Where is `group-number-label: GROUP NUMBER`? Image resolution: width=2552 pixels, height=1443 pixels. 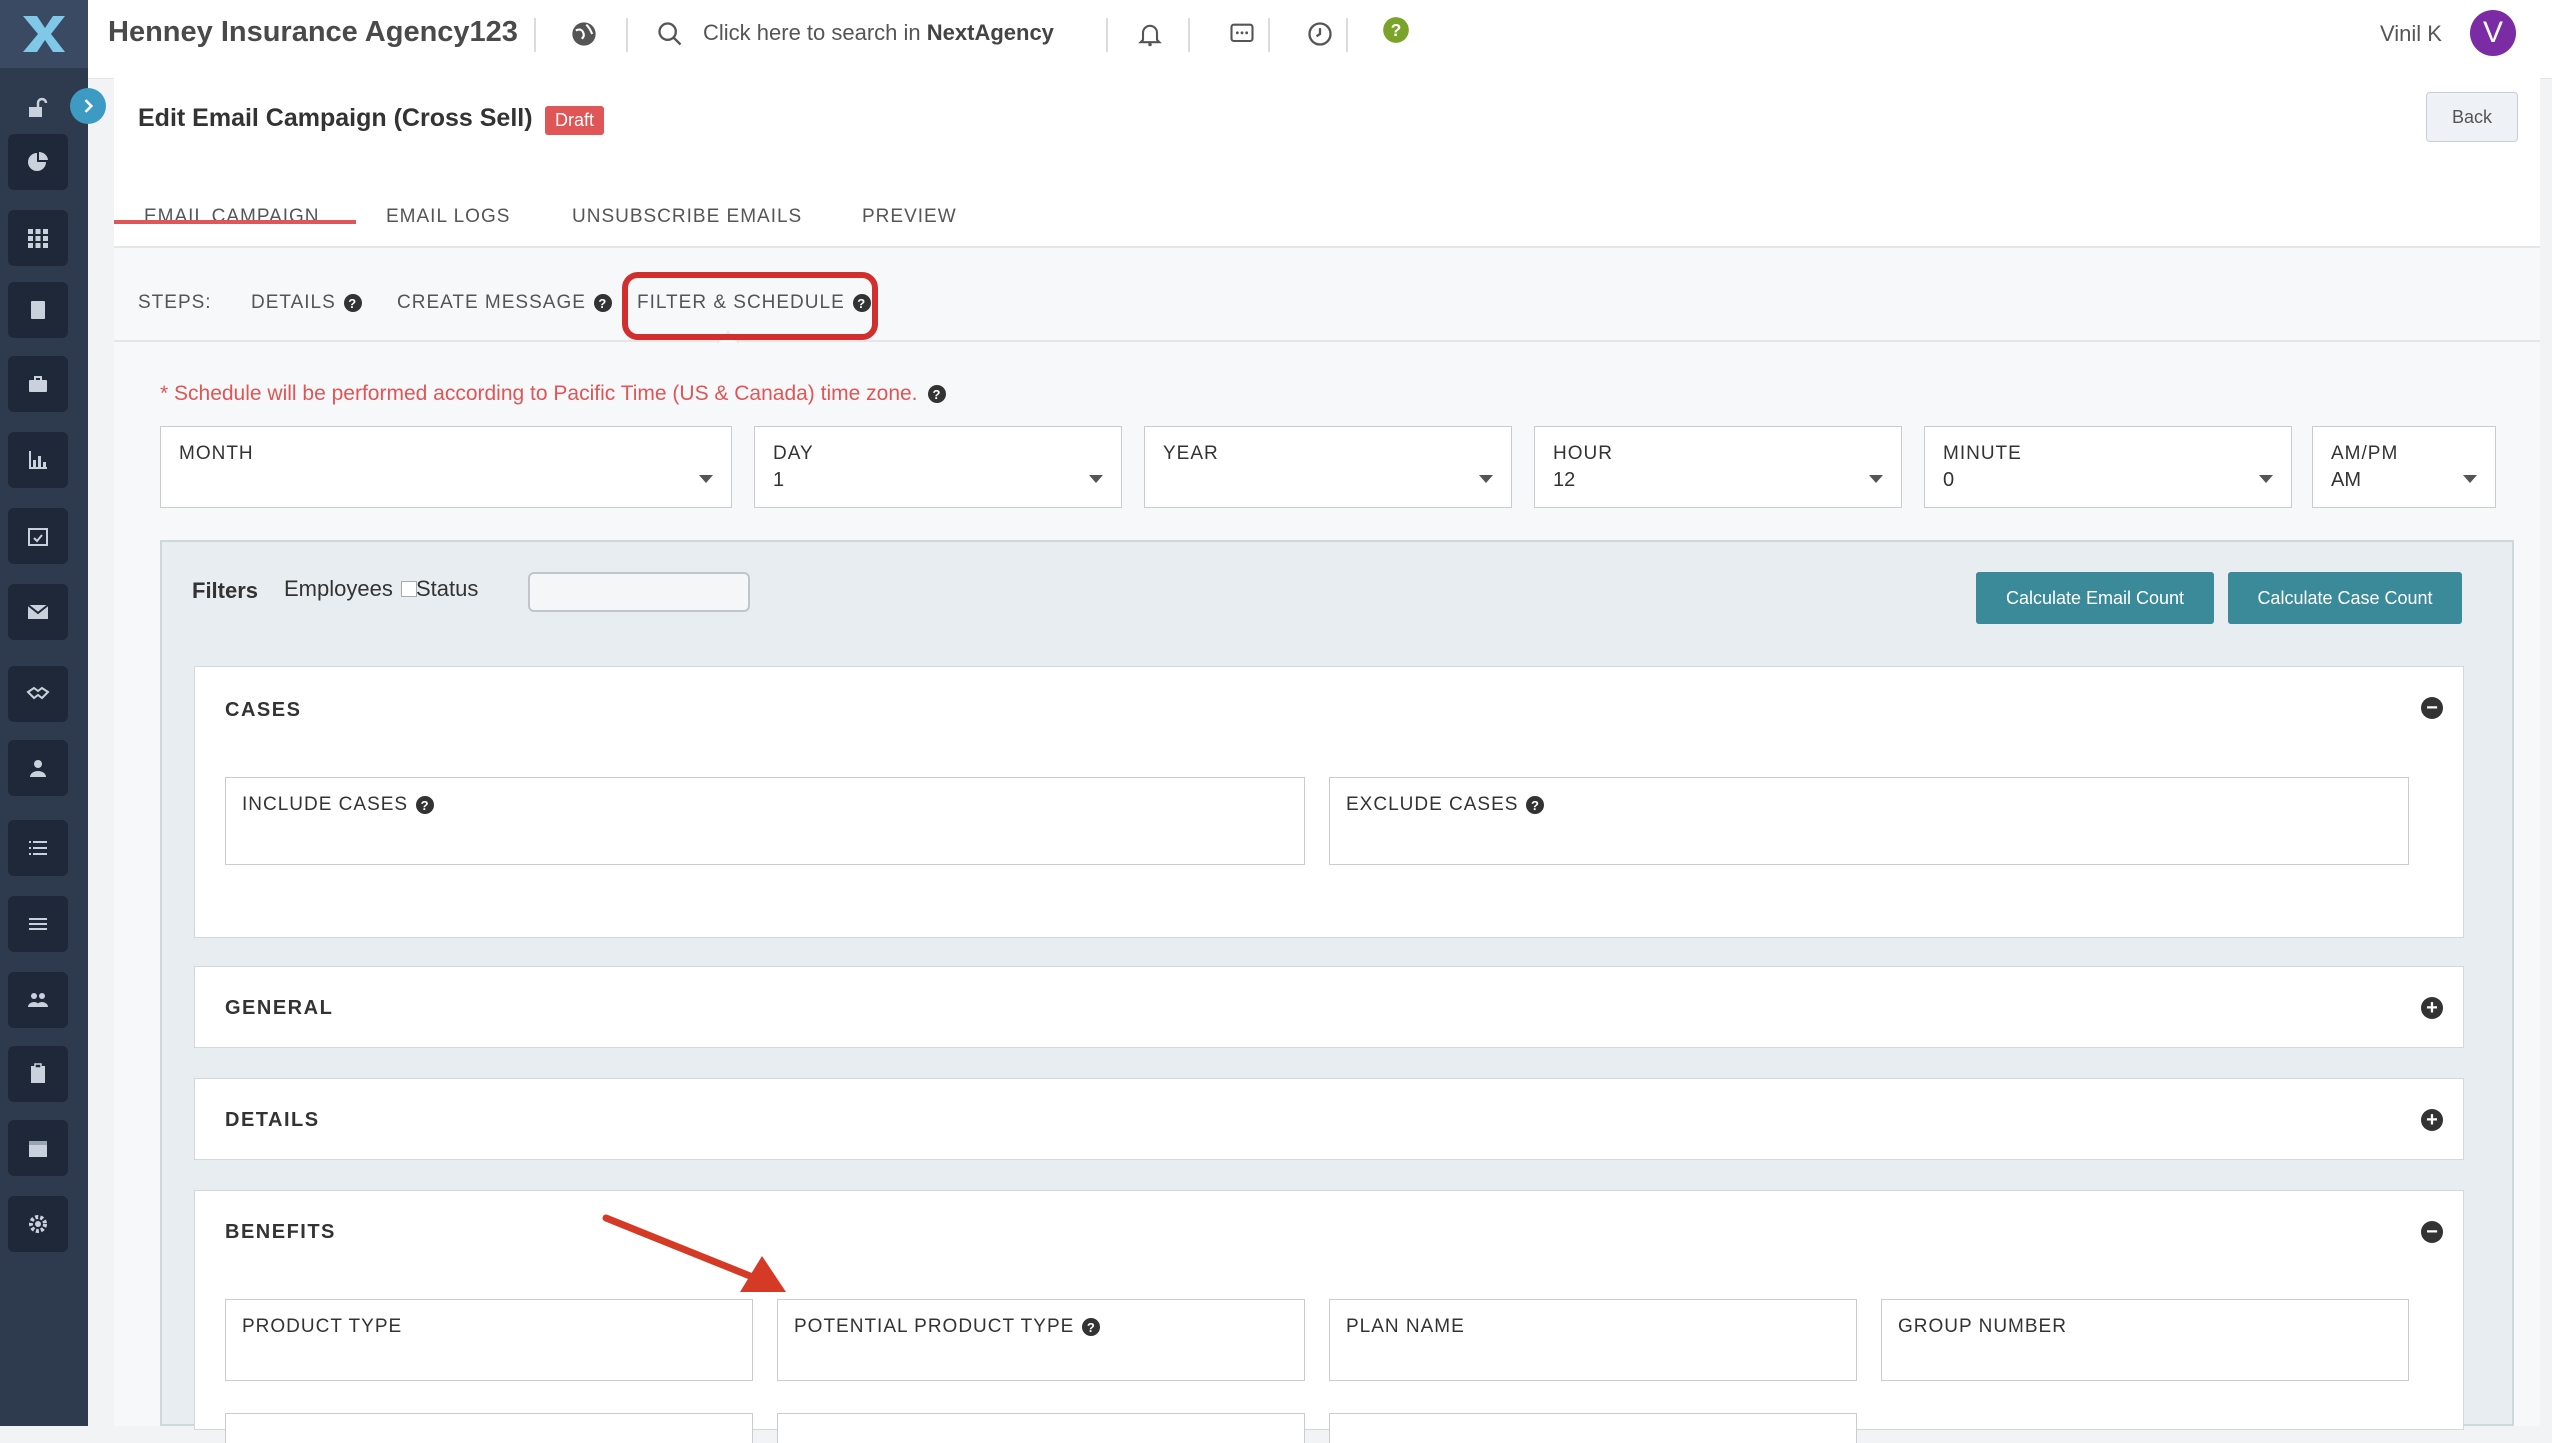
group-number-label: GROUP NUMBER is located at coordinates (1982, 1326).